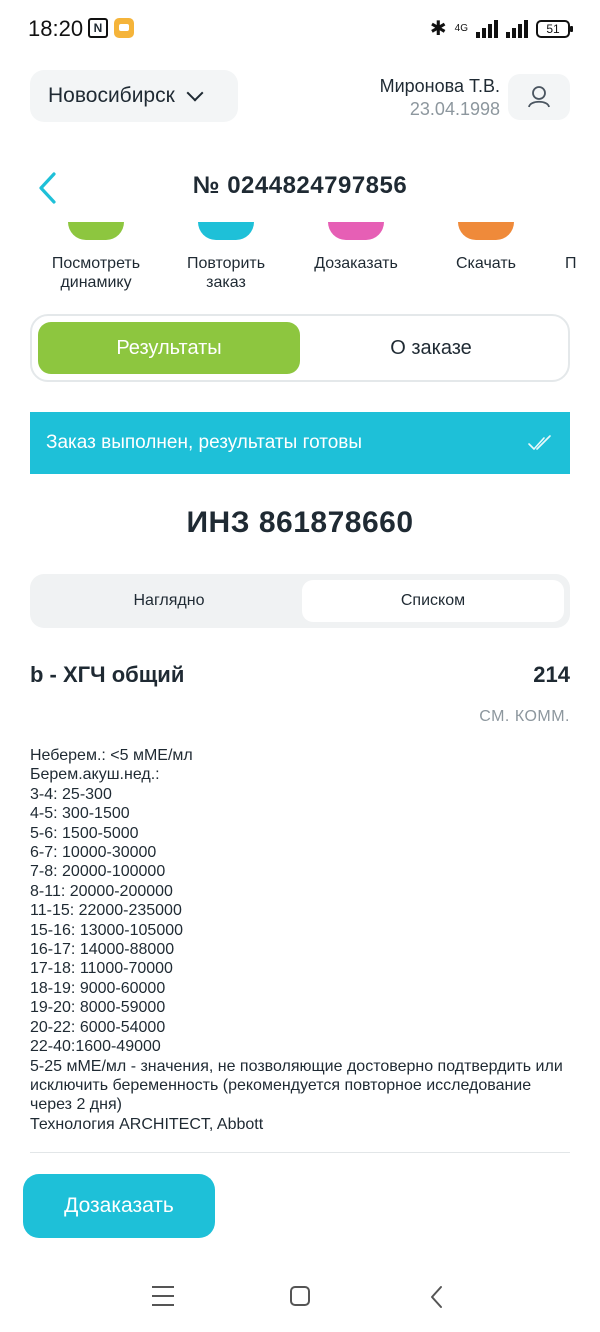 Image resolution: width=600 pixels, height=1332 pixels. I want to click on home-icon, so click(300, 1296).